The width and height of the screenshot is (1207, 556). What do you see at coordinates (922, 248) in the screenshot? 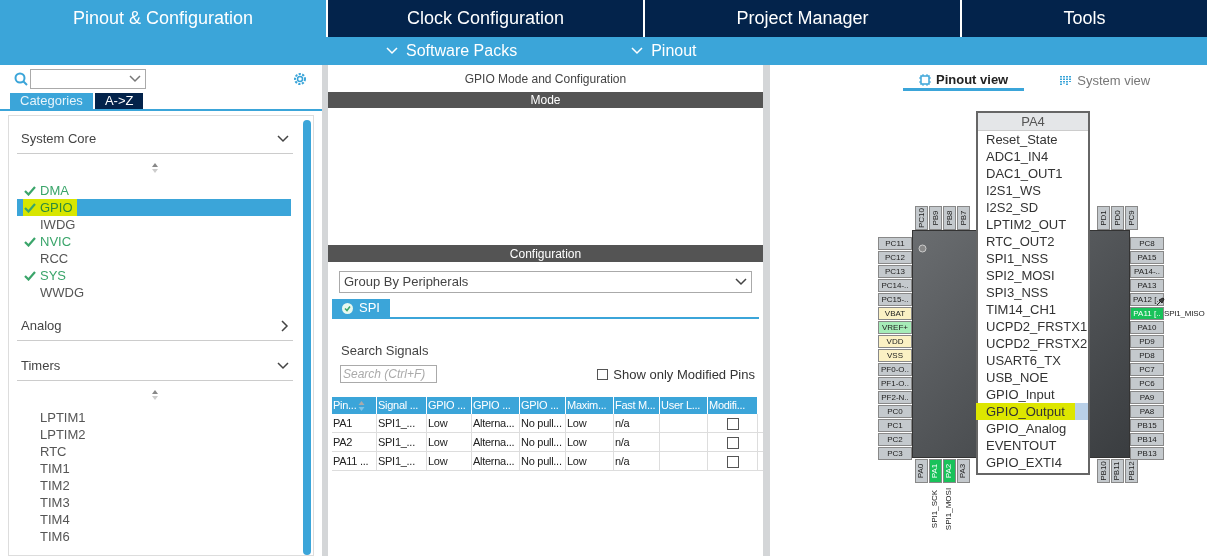
I see `pin1-dot-icon` at bounding box center [922, 248].